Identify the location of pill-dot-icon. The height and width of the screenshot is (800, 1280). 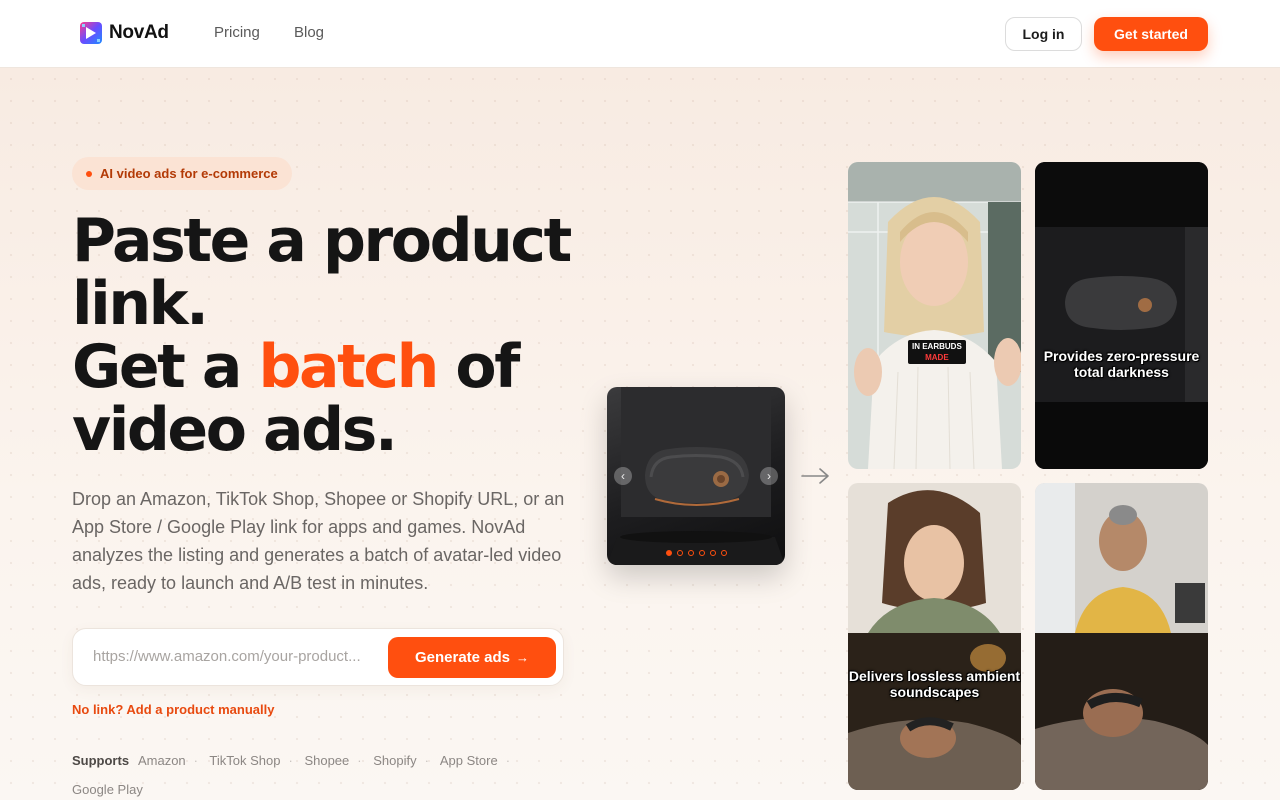
(89, 173).